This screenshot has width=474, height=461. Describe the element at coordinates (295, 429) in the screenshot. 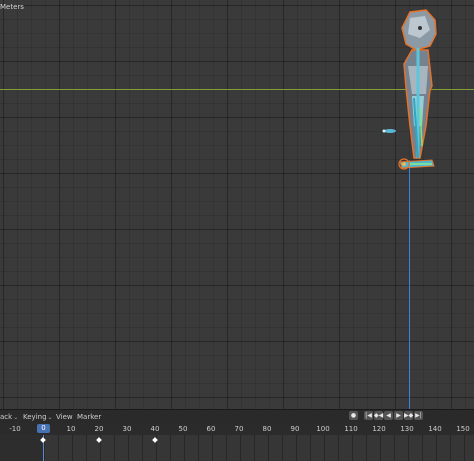

I see `ruler-tick: 90` at that location.